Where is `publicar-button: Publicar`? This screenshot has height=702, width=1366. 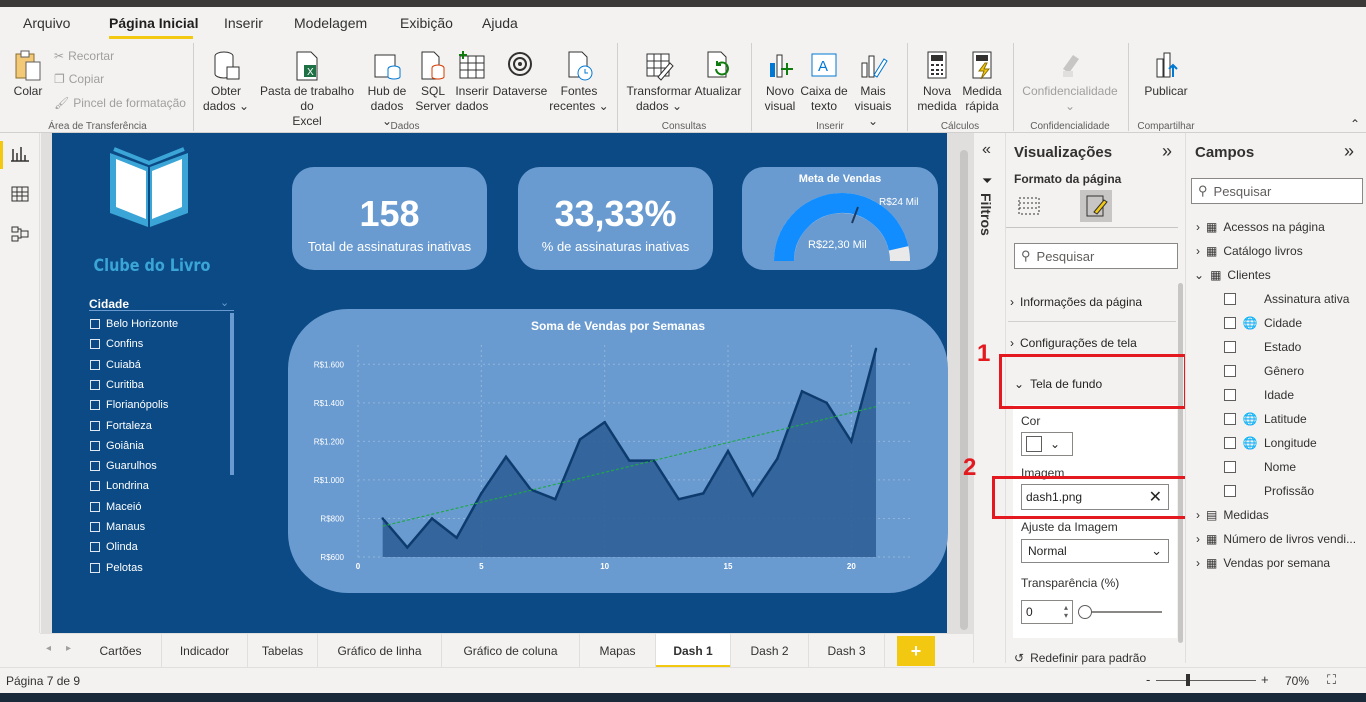
publicar-button: Publicar is located at coordinates (1166, 74).